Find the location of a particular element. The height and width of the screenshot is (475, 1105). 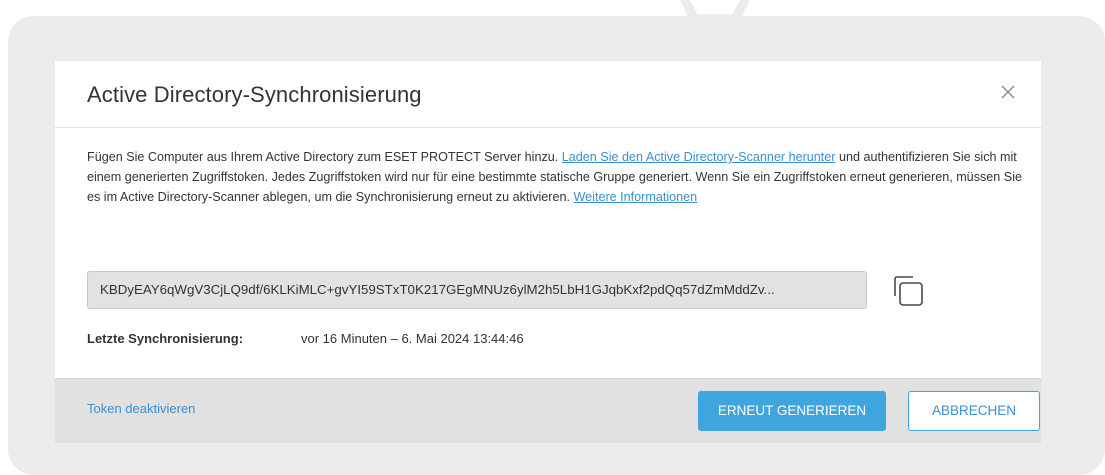

cancel-button: ABBRECHEN is located at coordinates (974, 411).